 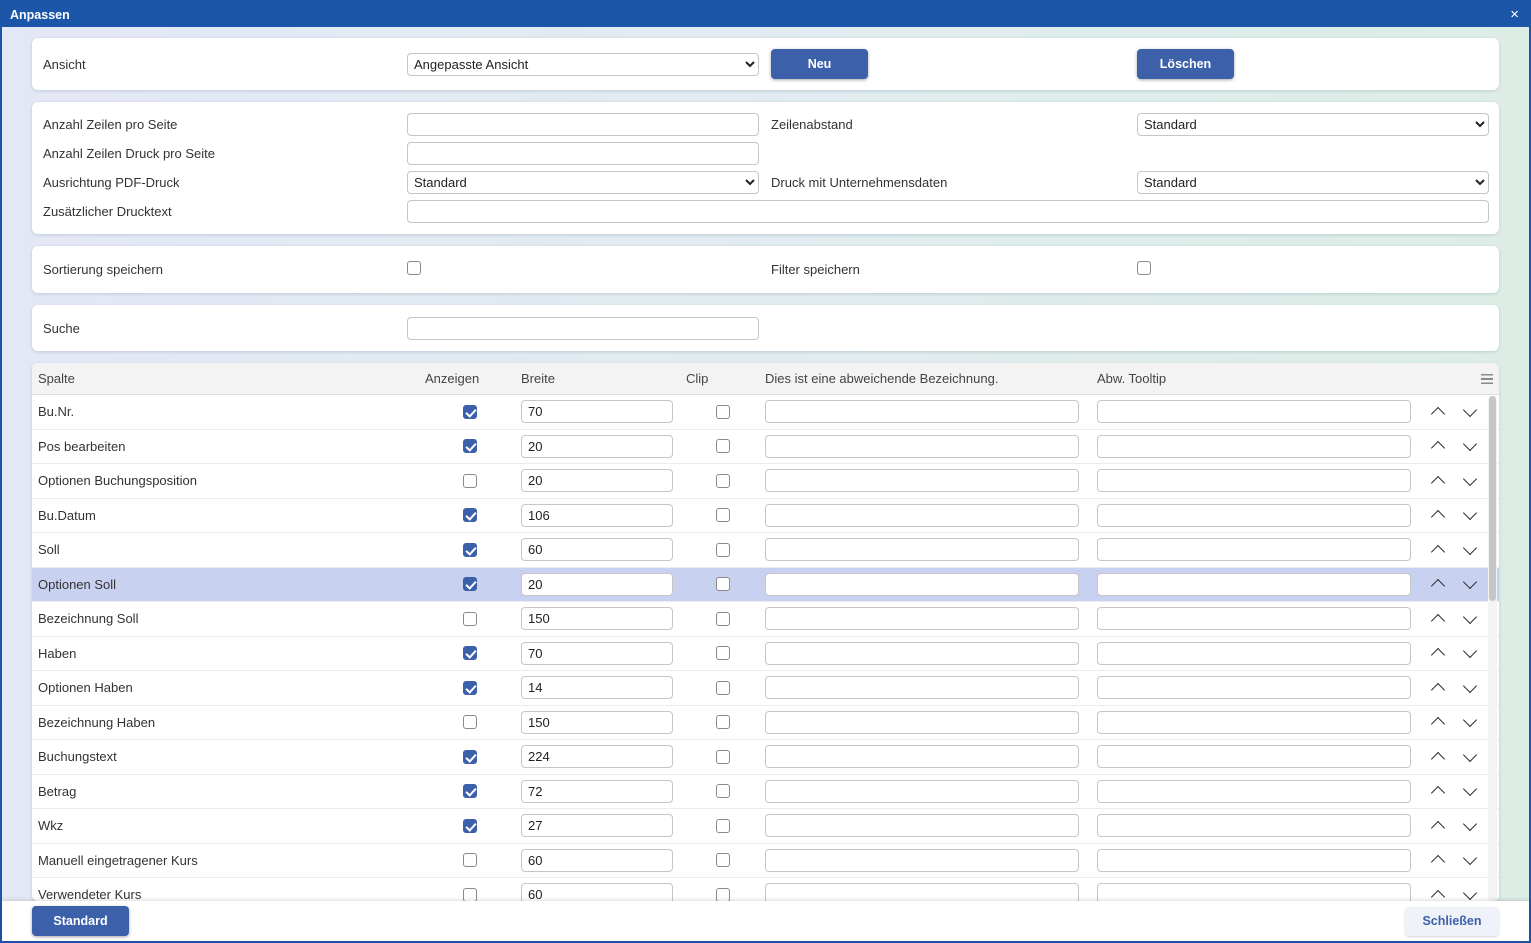 What do you see at coordinates (1144, 268) in the screenshot?
I see `save-filter-checkbox` at bounding box center [1144, 268].